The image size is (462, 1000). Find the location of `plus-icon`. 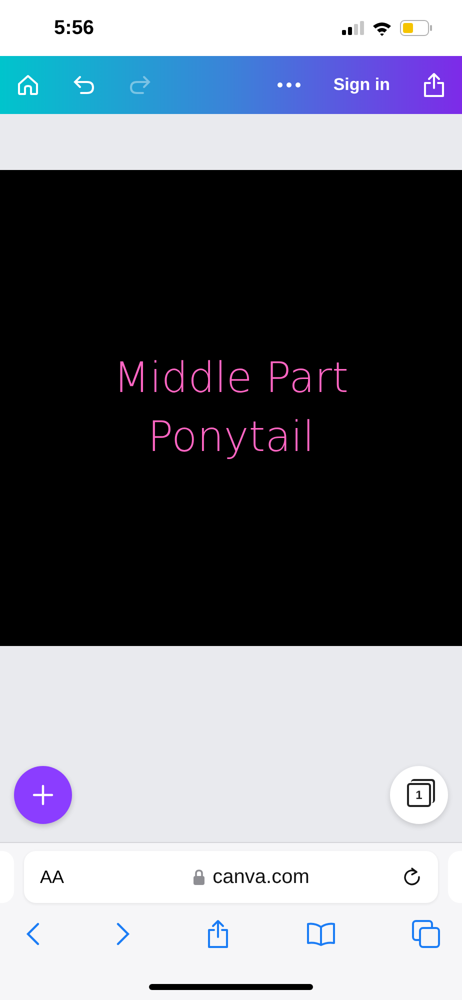

plus-icon is located at coordinates (43, 795).